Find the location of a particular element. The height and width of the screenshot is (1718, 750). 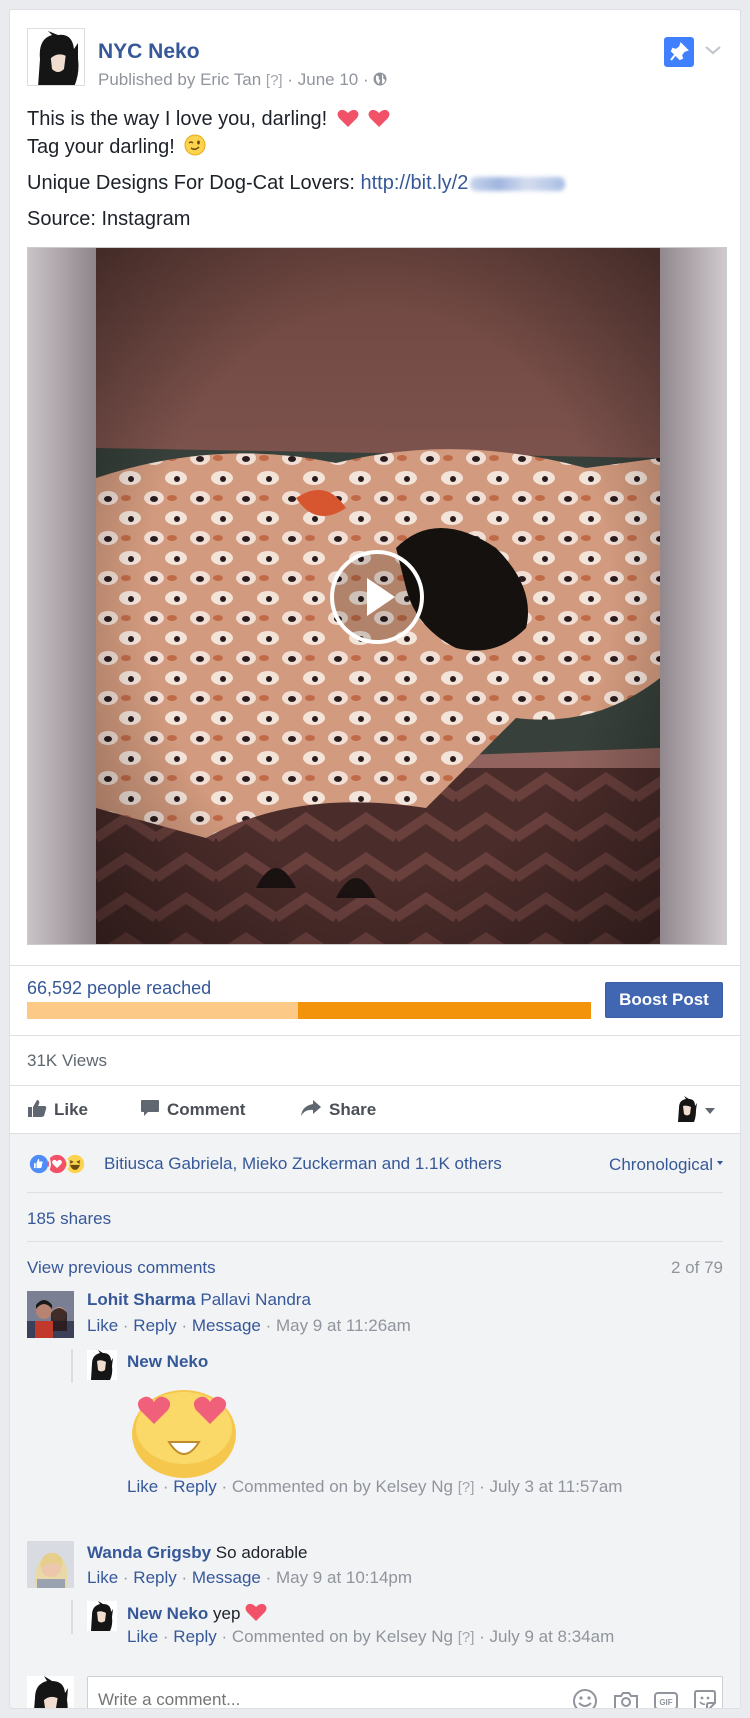

sticker-icon is located at coordinates (705, 1698).